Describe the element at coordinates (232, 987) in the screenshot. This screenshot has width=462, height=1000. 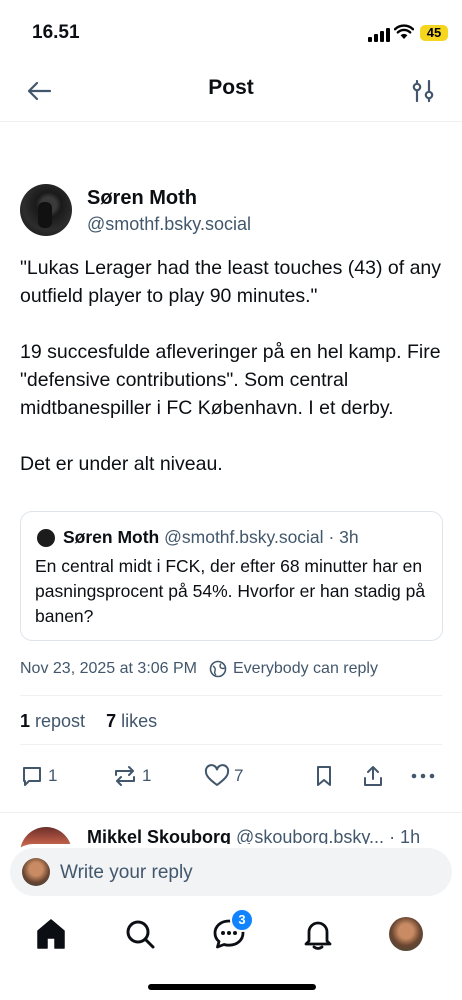
I see `home-indicator` at that location.